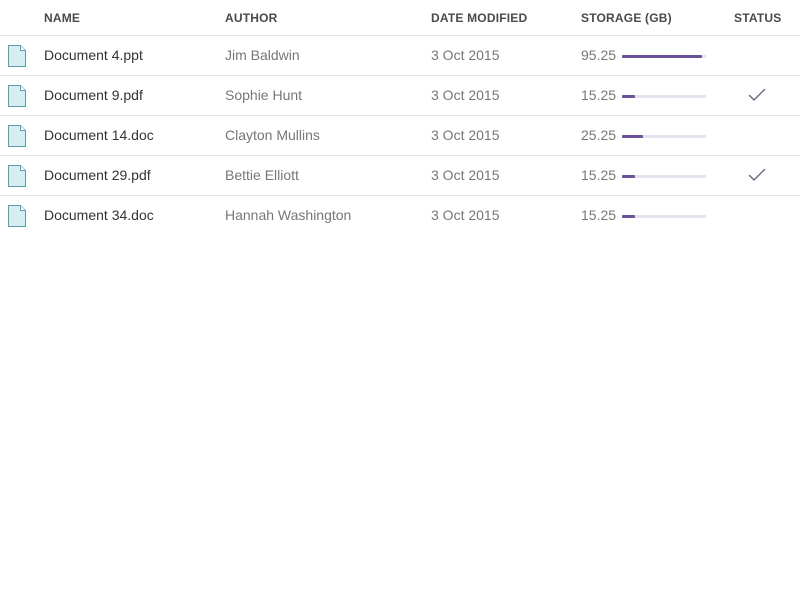 The image size is (800, 600). Describe the element at coordinates (599, 55) in the screenshot. I see `file-storage-value: 95.25` at that location.